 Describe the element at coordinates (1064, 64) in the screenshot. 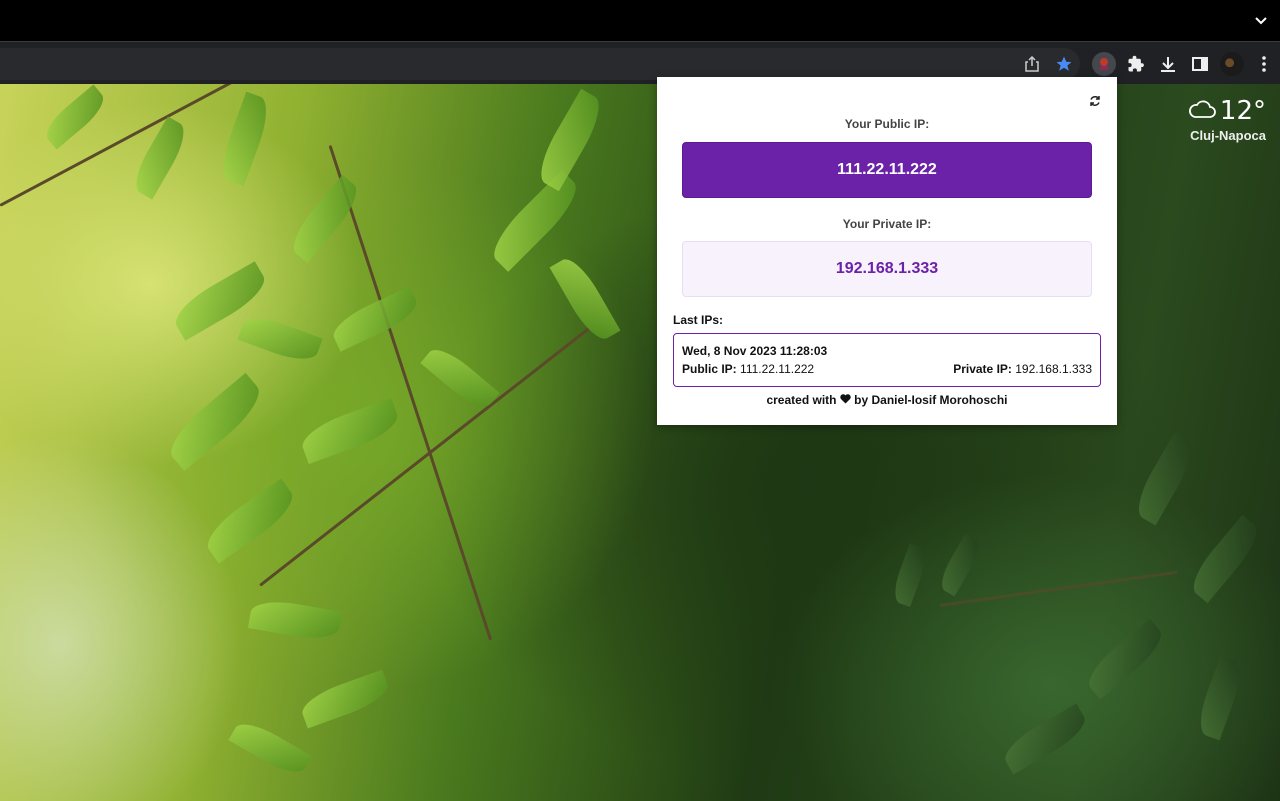

I see `bookmark-star-icon` at that location.